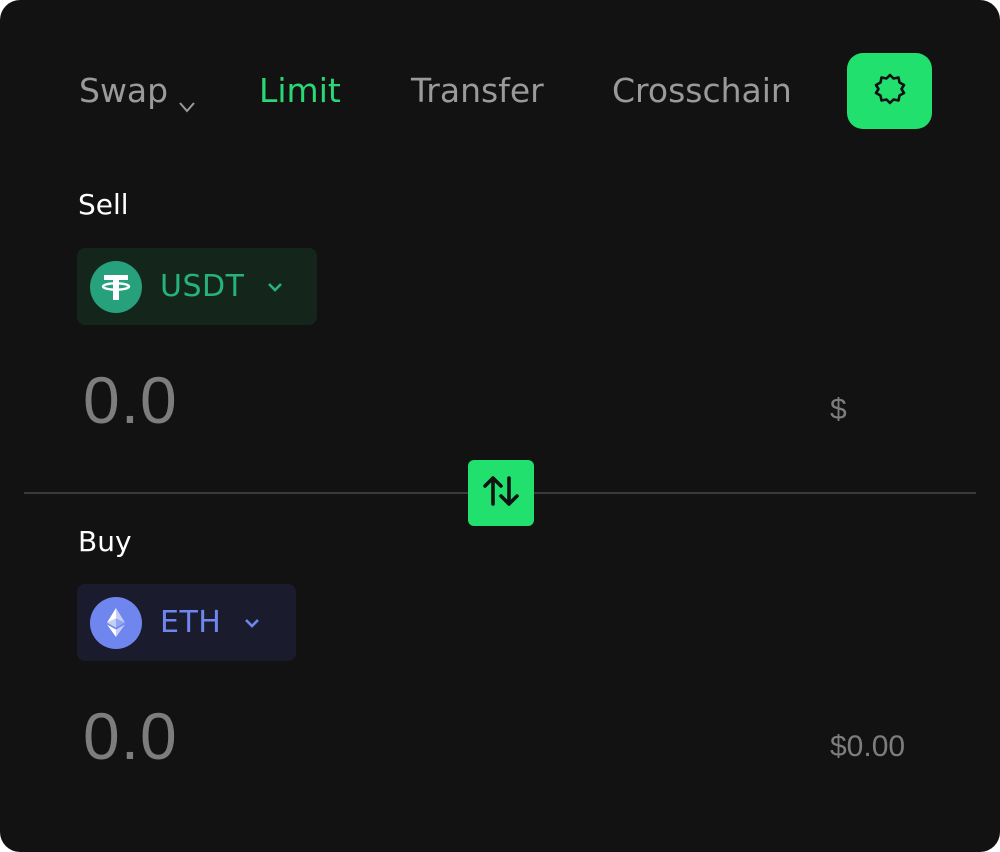 The width and height of the screenshot is (1000, 852). I want to click on sell-amount-input: 0.0, so click(130, 400).